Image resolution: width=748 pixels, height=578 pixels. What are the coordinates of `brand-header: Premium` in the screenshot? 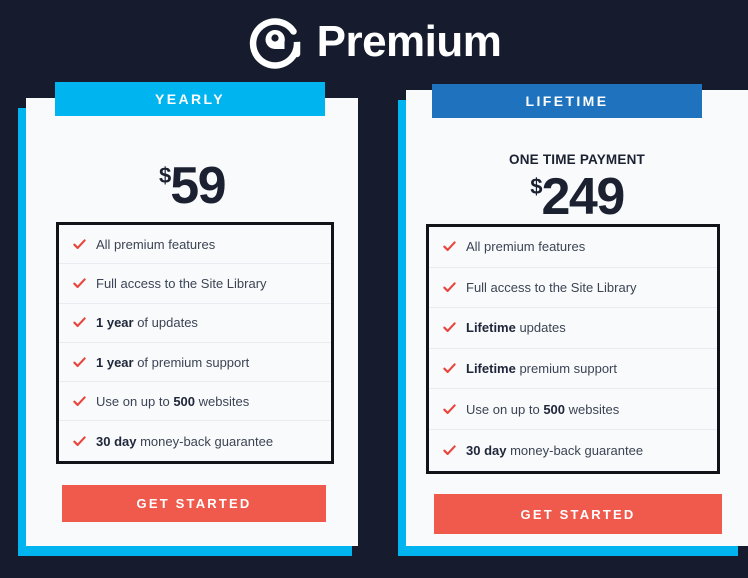 It's located at (374, 42).